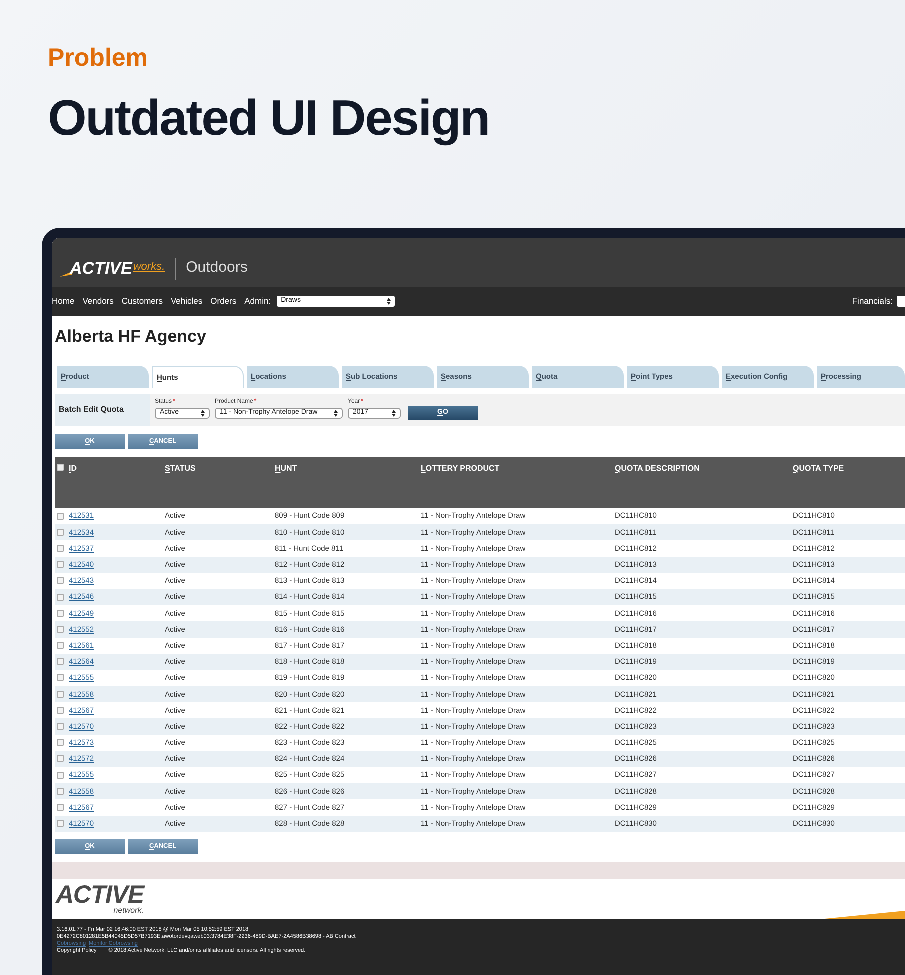 This screenshot has width=905, height=975. Describe the element at coordinates (117, 485) in the screenshot. I see `column-header: ID` at that location.